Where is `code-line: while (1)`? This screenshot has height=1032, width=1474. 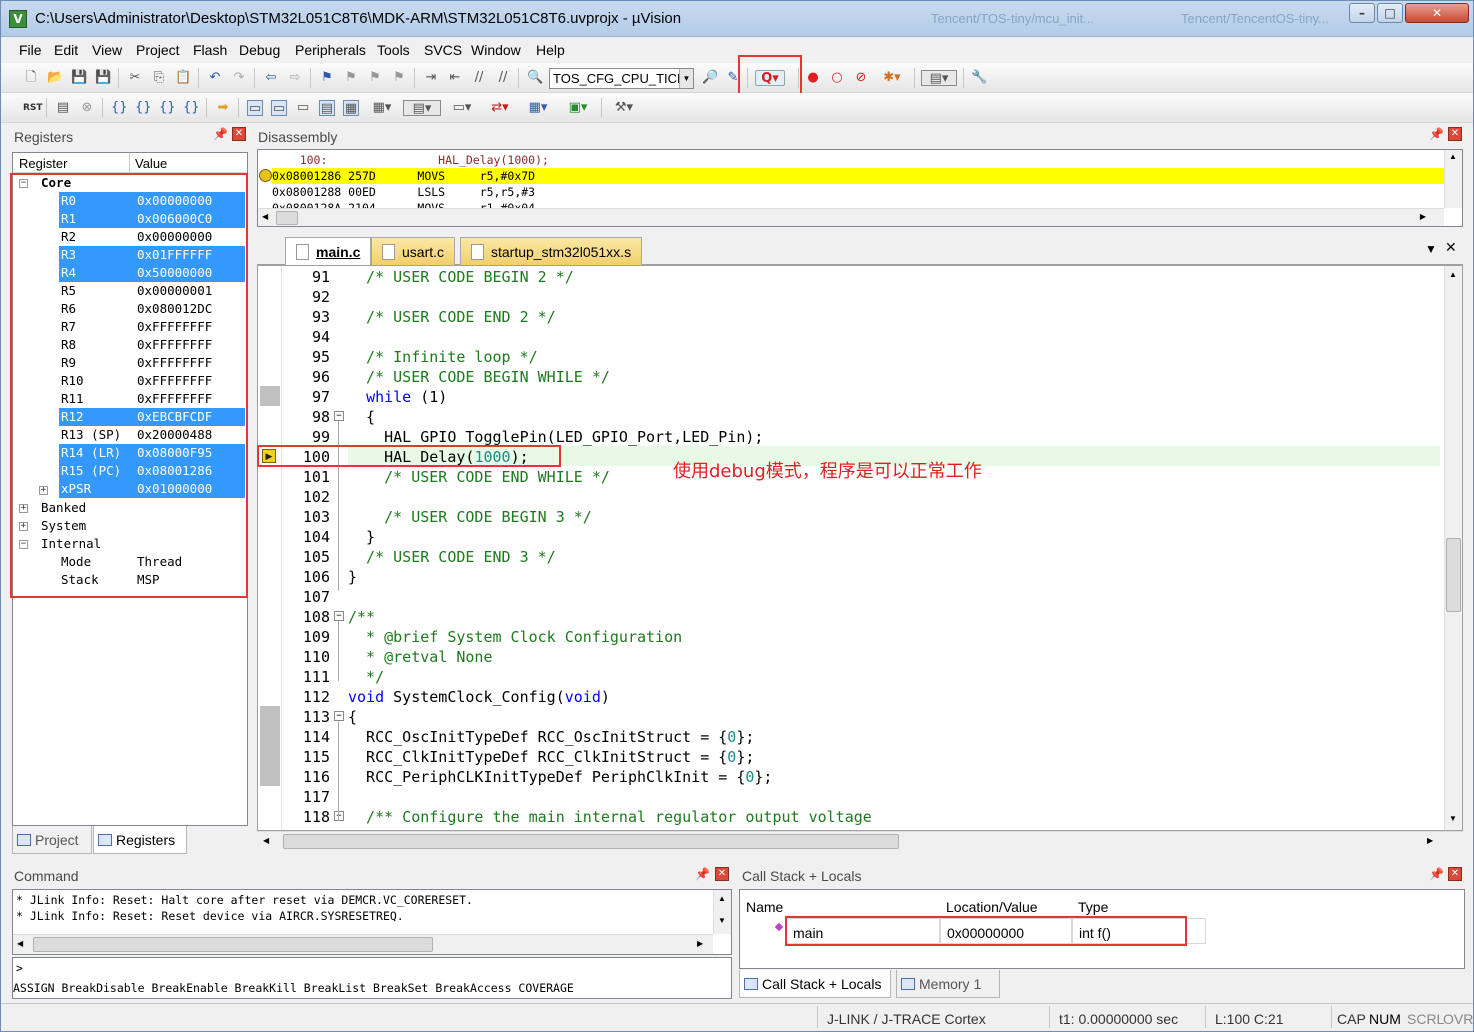 code-line: while (1) is located at coordinates (397, 397).